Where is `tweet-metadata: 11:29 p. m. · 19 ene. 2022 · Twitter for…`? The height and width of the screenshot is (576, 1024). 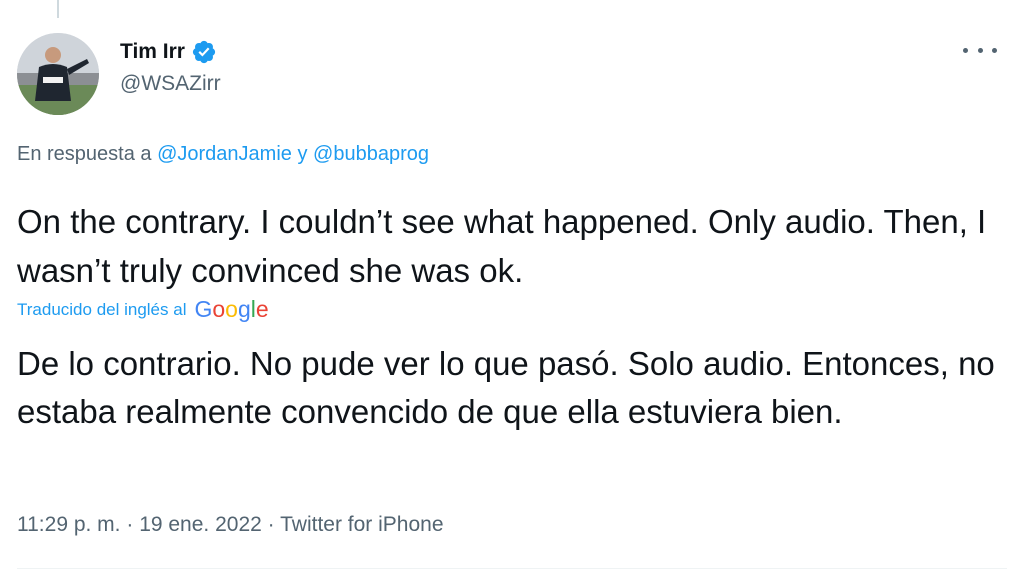
tweet-metadata: 11:29 p. m. · 19 ene. 2022 · Twitter for… is located at coordinates (230, 525).